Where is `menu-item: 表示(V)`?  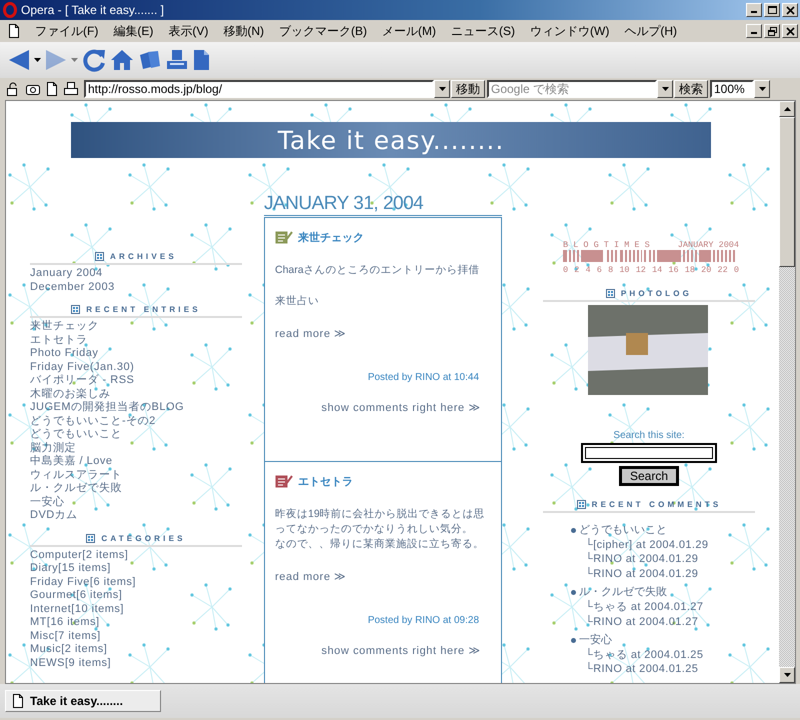
menu-item: 表示(V) is located at coordinates (188, 31).